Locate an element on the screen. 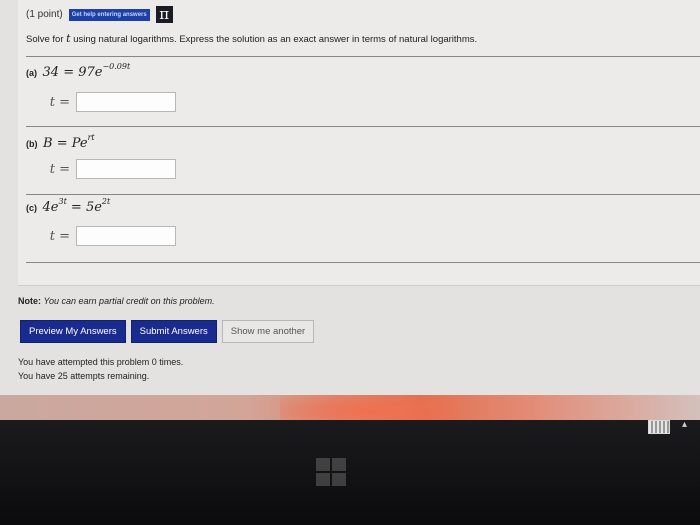 The width and height of the screenshot is (700, 525). problem-header: (1 point) Get help entering answers π is located at coordinates (99, 14).